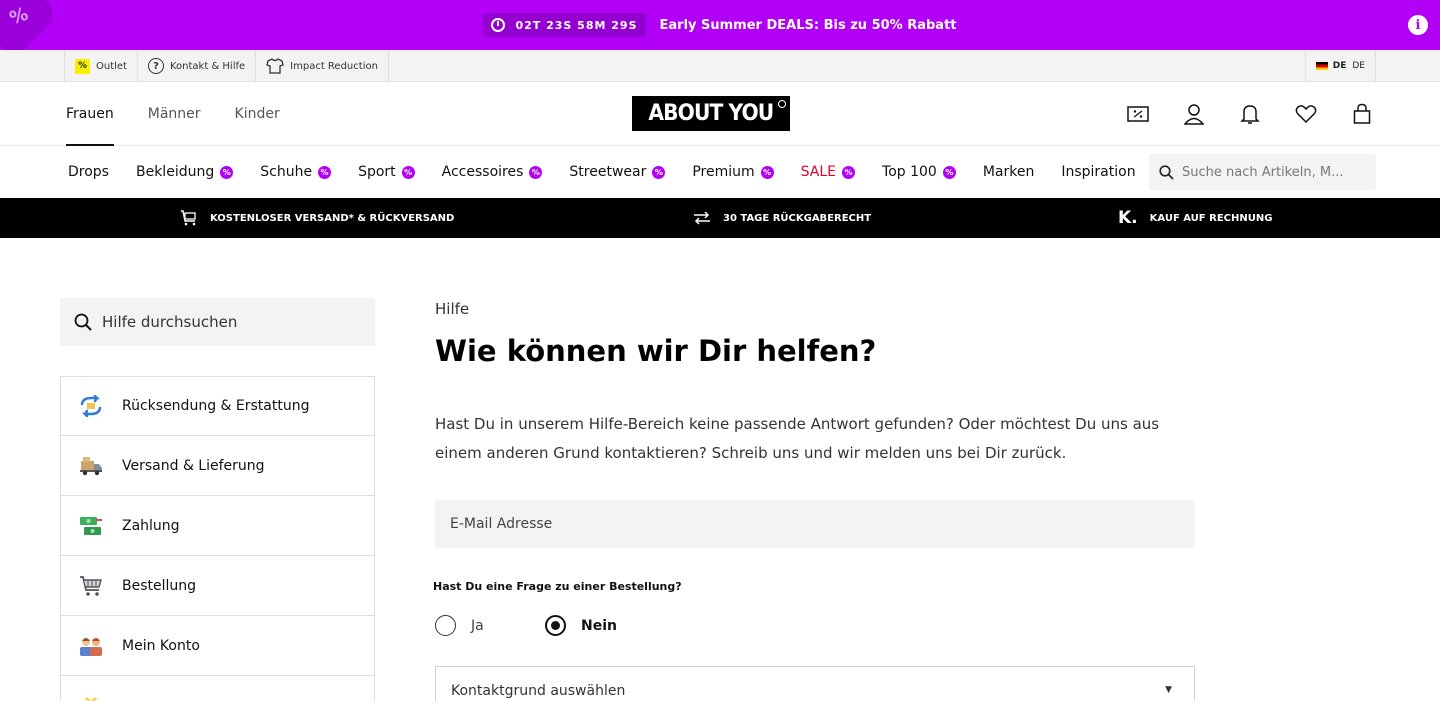 The height and width of the screenshot is (701, 1440). I want to click on help-topic-returns-label: Rücksendung & Erstattung, so click(216, 406).